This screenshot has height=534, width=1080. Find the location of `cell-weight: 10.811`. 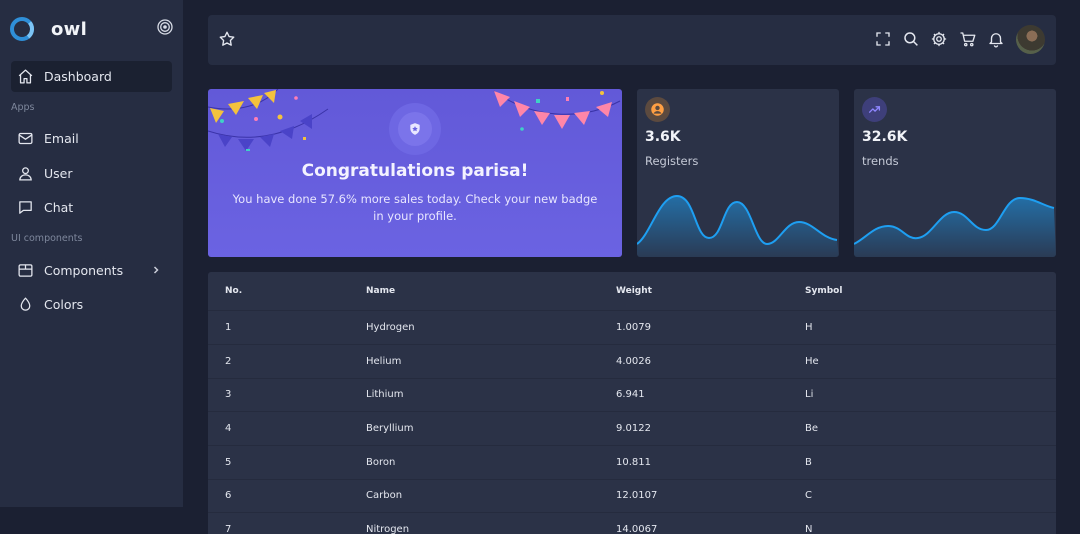

cell-weight: 10.811 is located at coordinates (633, 462).